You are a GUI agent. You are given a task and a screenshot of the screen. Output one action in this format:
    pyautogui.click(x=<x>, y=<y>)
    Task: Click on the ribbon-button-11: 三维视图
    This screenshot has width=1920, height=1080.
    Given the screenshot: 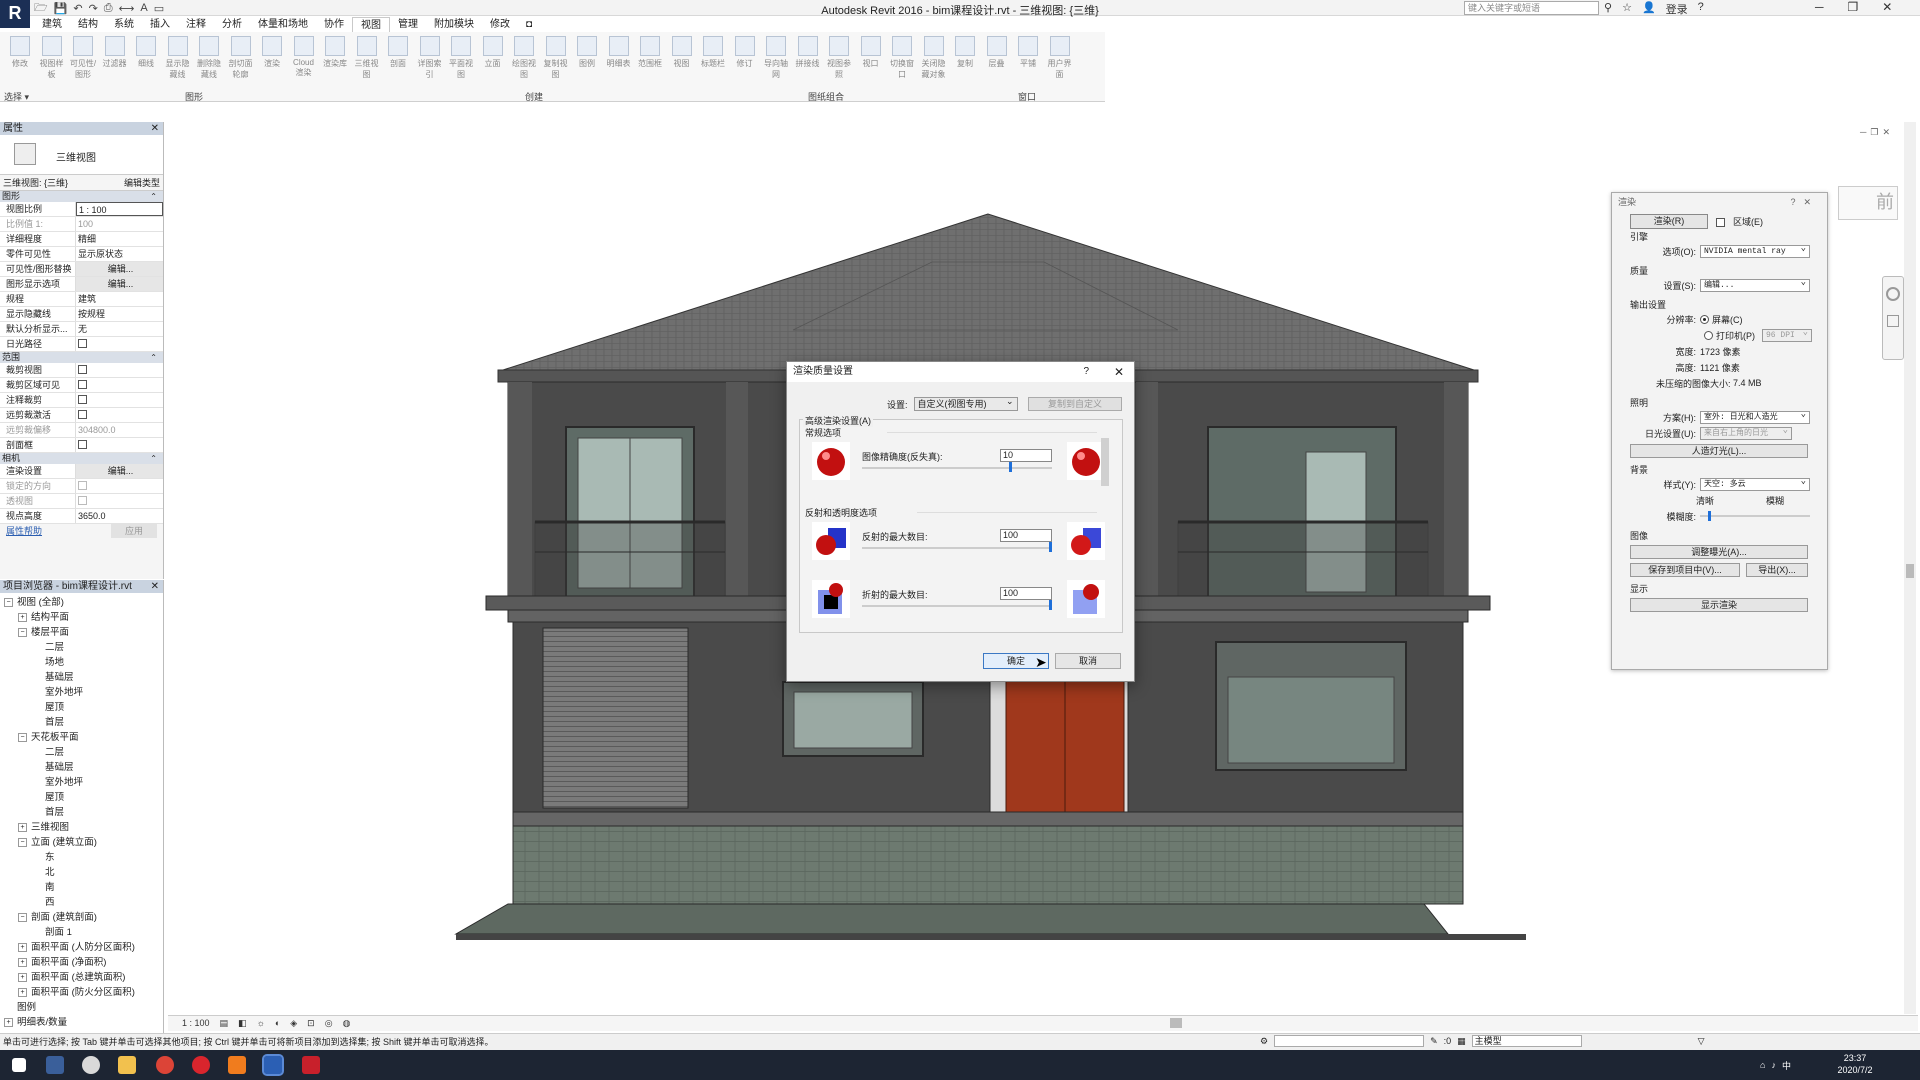 What is the action you would take?
    pyautogui.click(x=367, y=62)
    